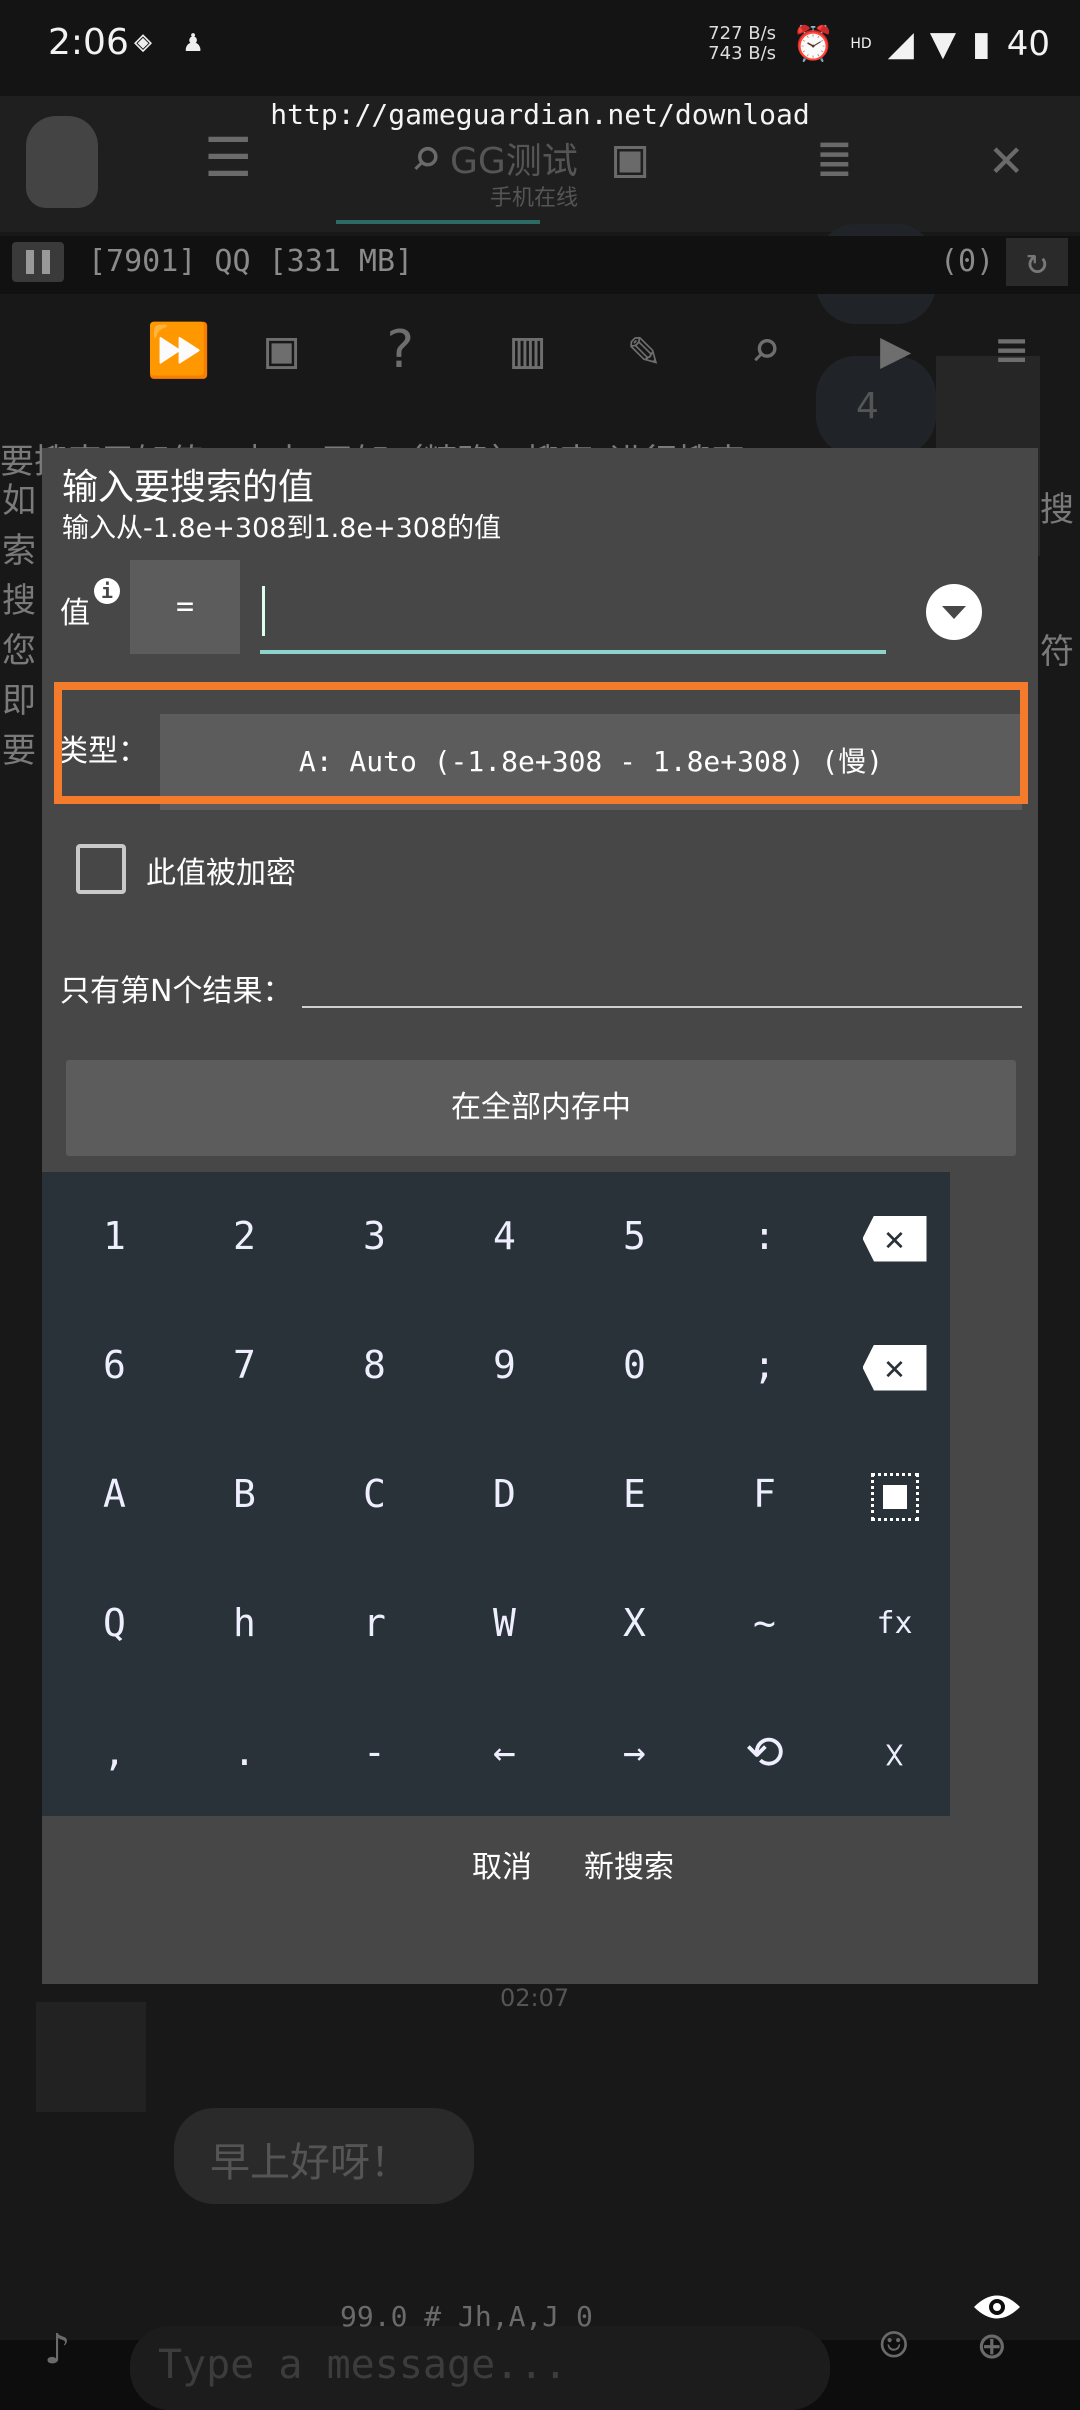  What do you see at coordinates (540, 114) in the screenshot?
I see `gg-url: http://gameguardian.net/download` at bounding box center [540, 114].